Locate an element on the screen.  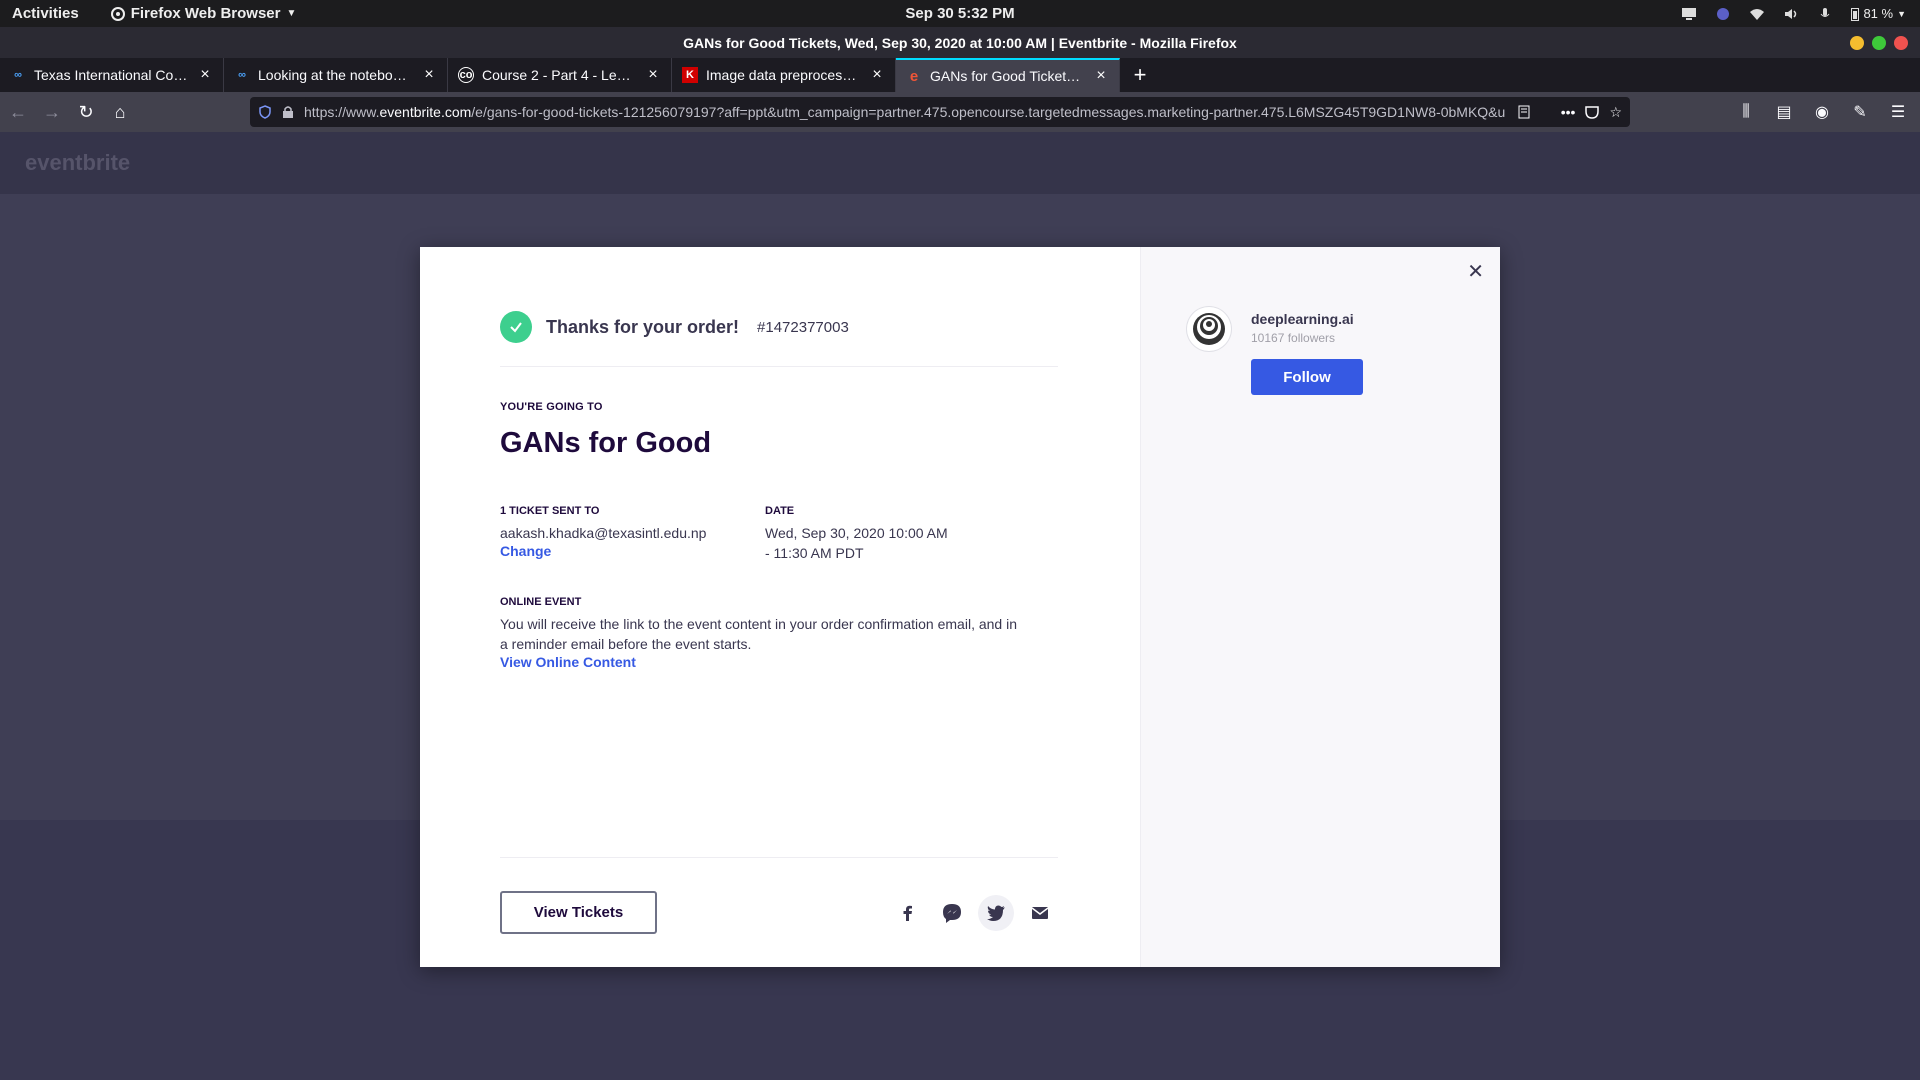
teams-icon is located at coordinates (1723, 13).